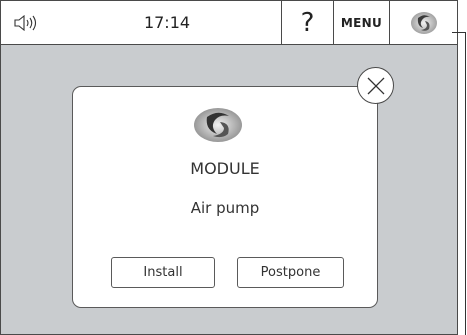  Describe the element at coordinates (290, 272) in the screenshot. I see `postpone-button: Postpone` at that location.